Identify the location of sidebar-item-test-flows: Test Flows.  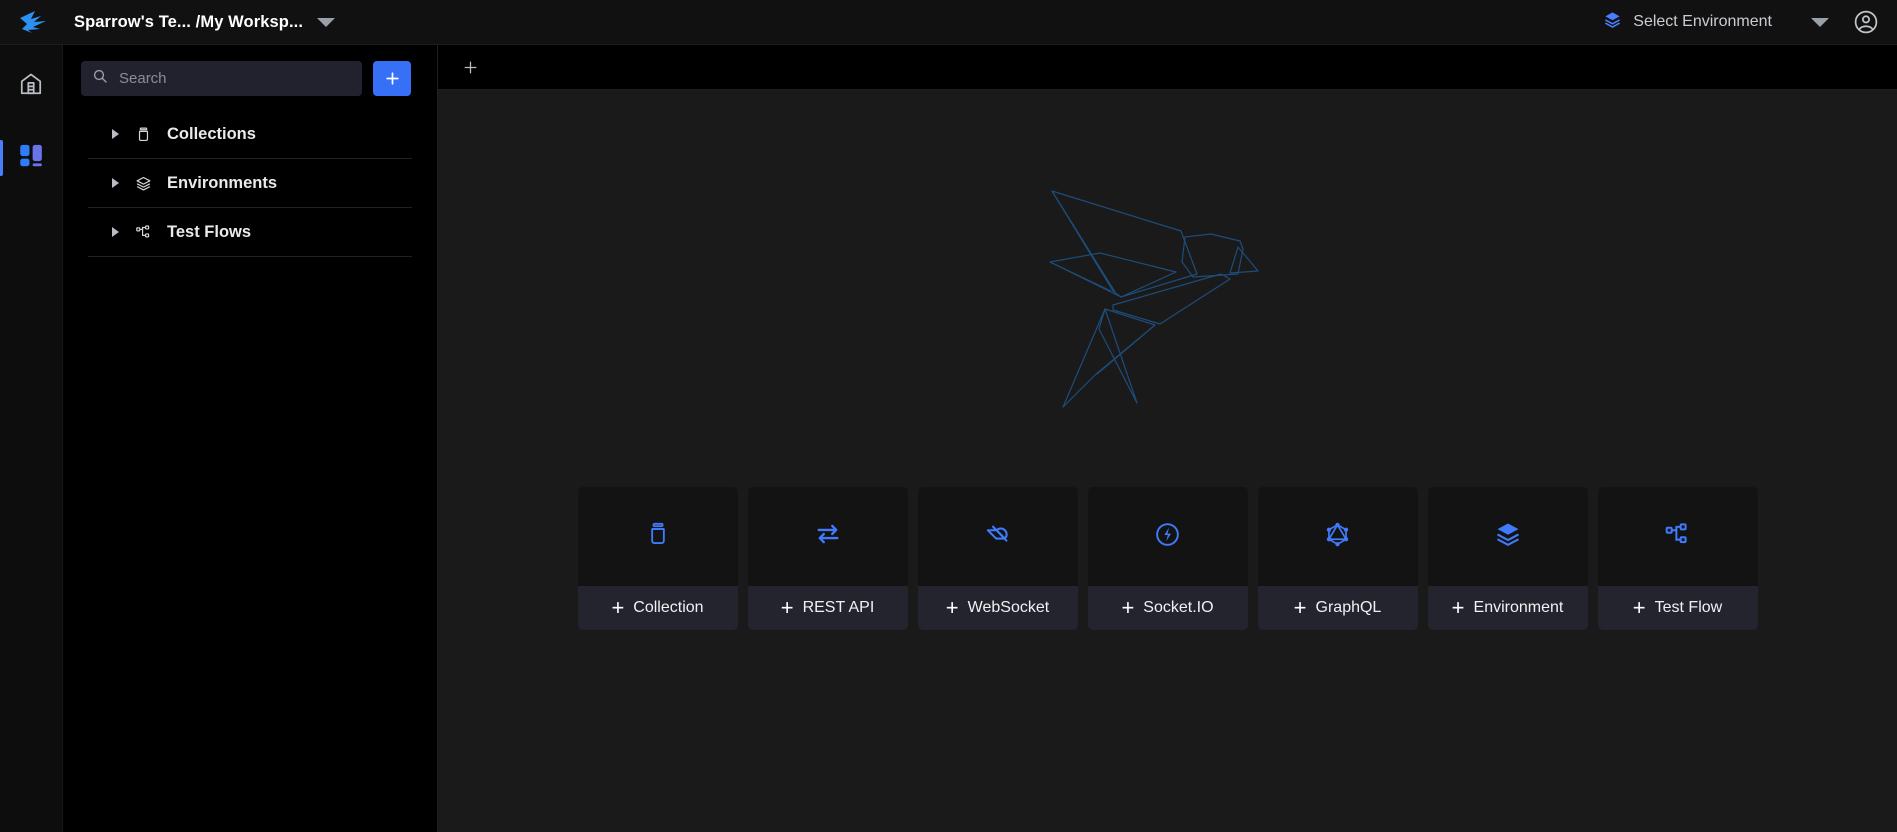
(250, 232).